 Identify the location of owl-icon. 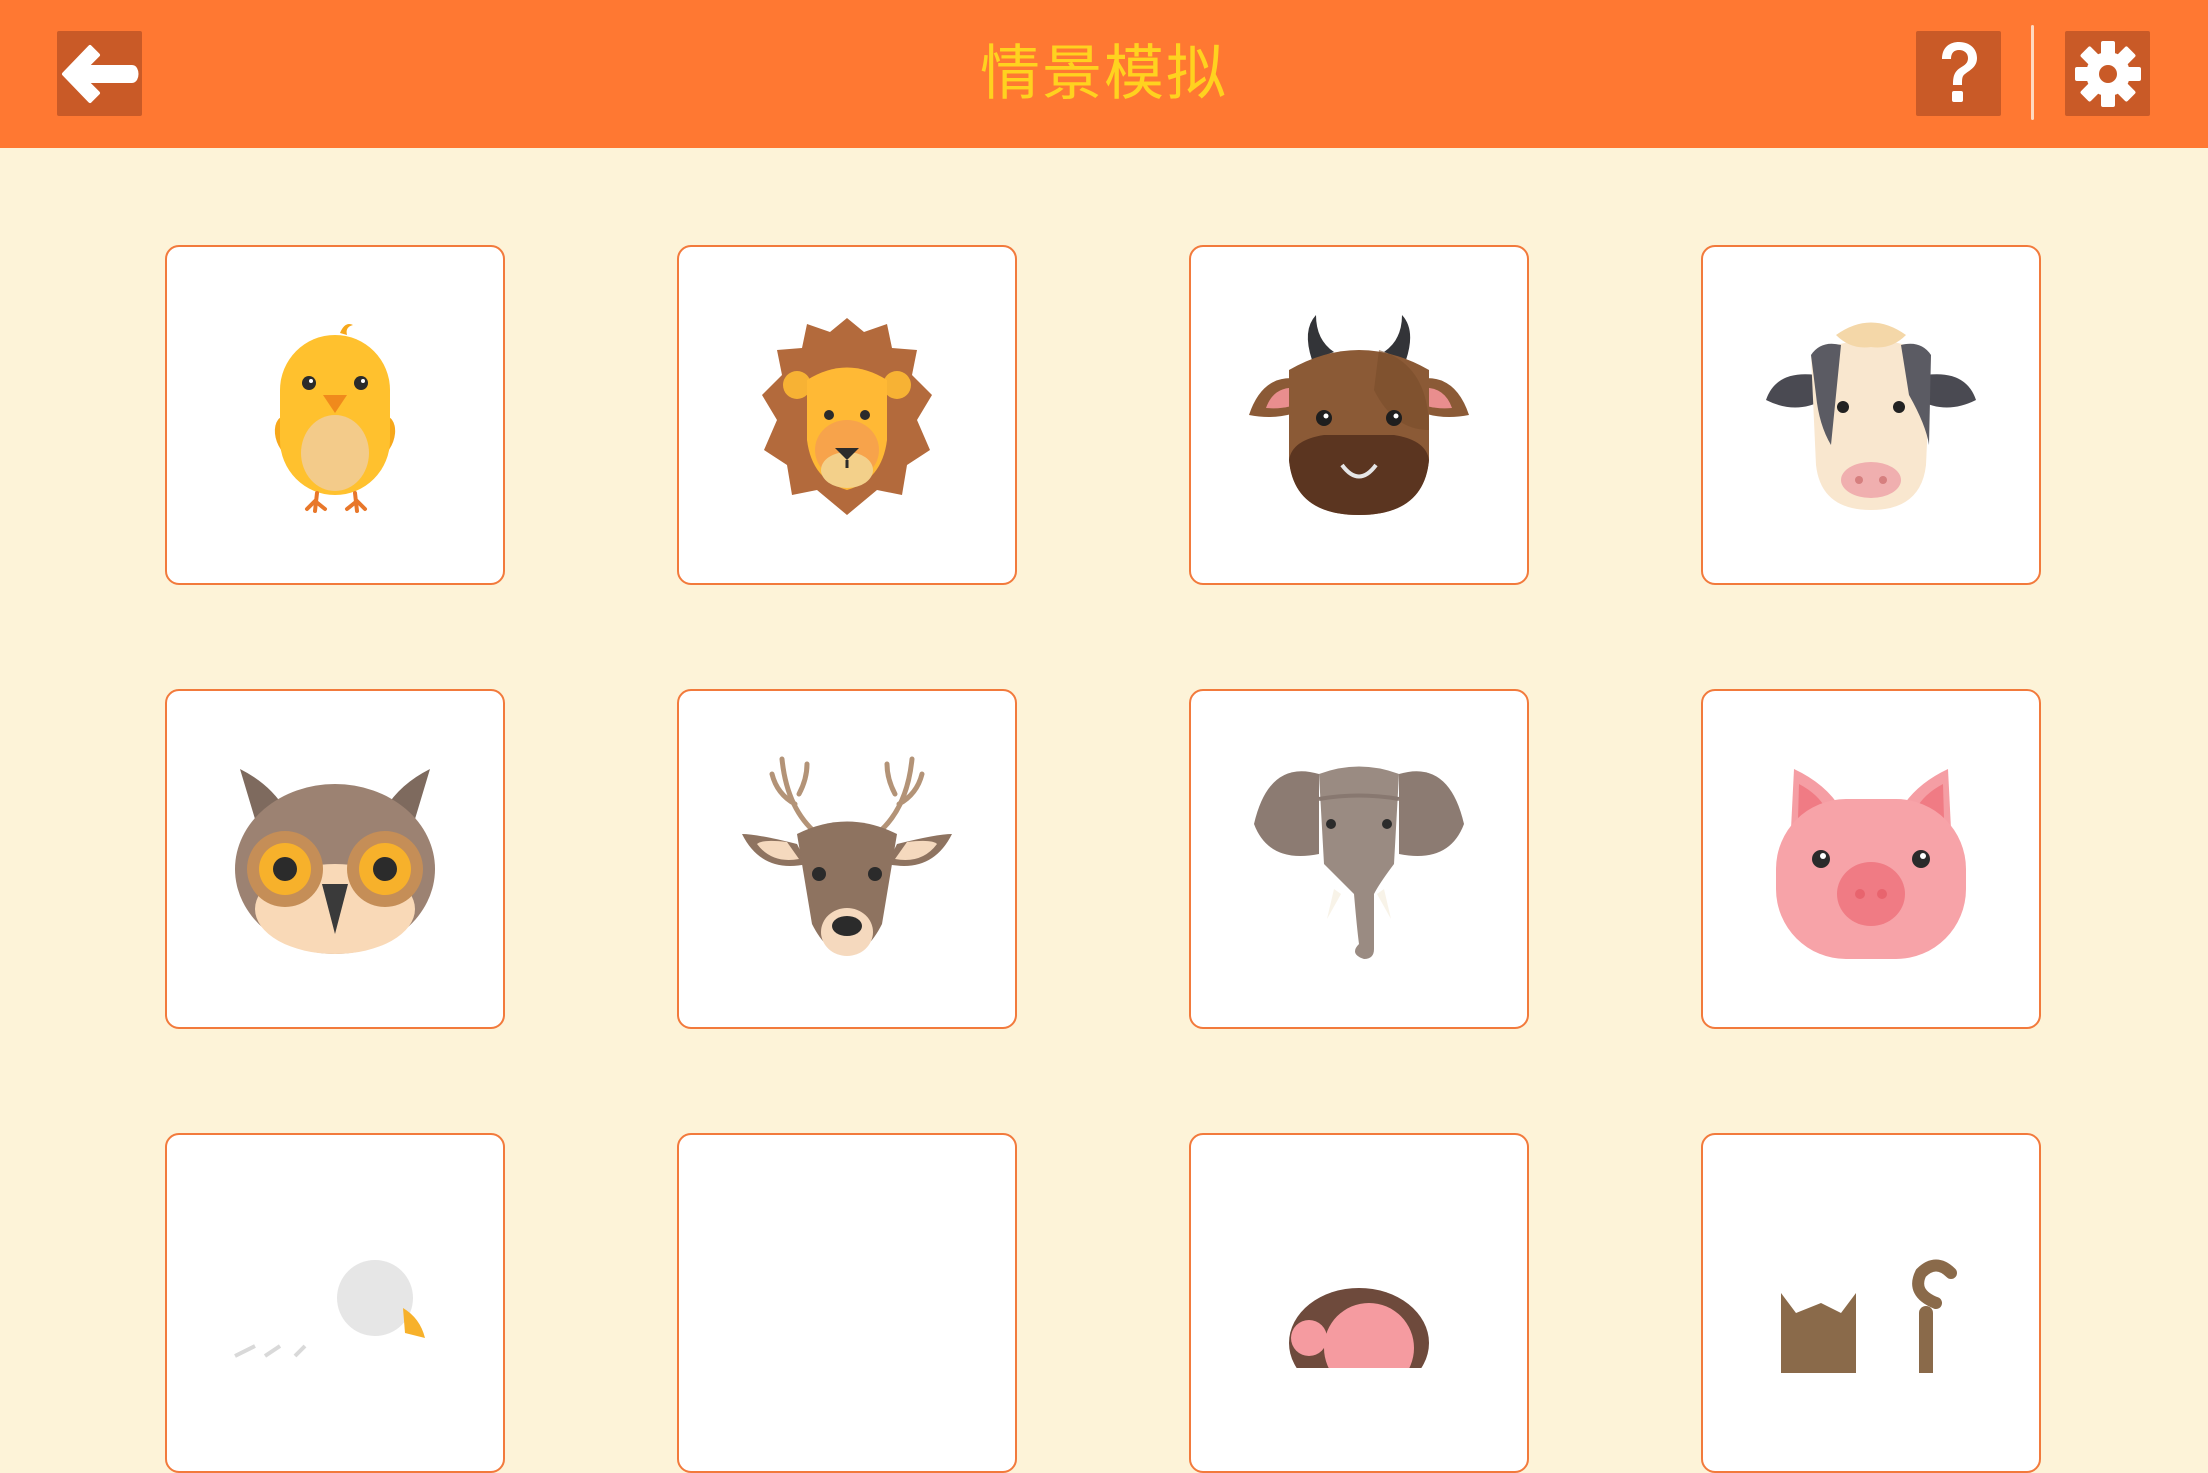
(335, 861).